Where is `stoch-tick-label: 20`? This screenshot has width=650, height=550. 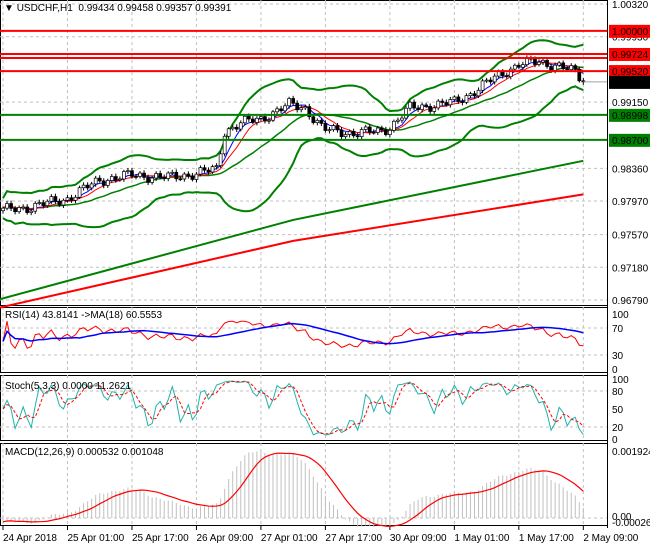
stoch-tick-label: 20 is located at coordinates (618, 428).